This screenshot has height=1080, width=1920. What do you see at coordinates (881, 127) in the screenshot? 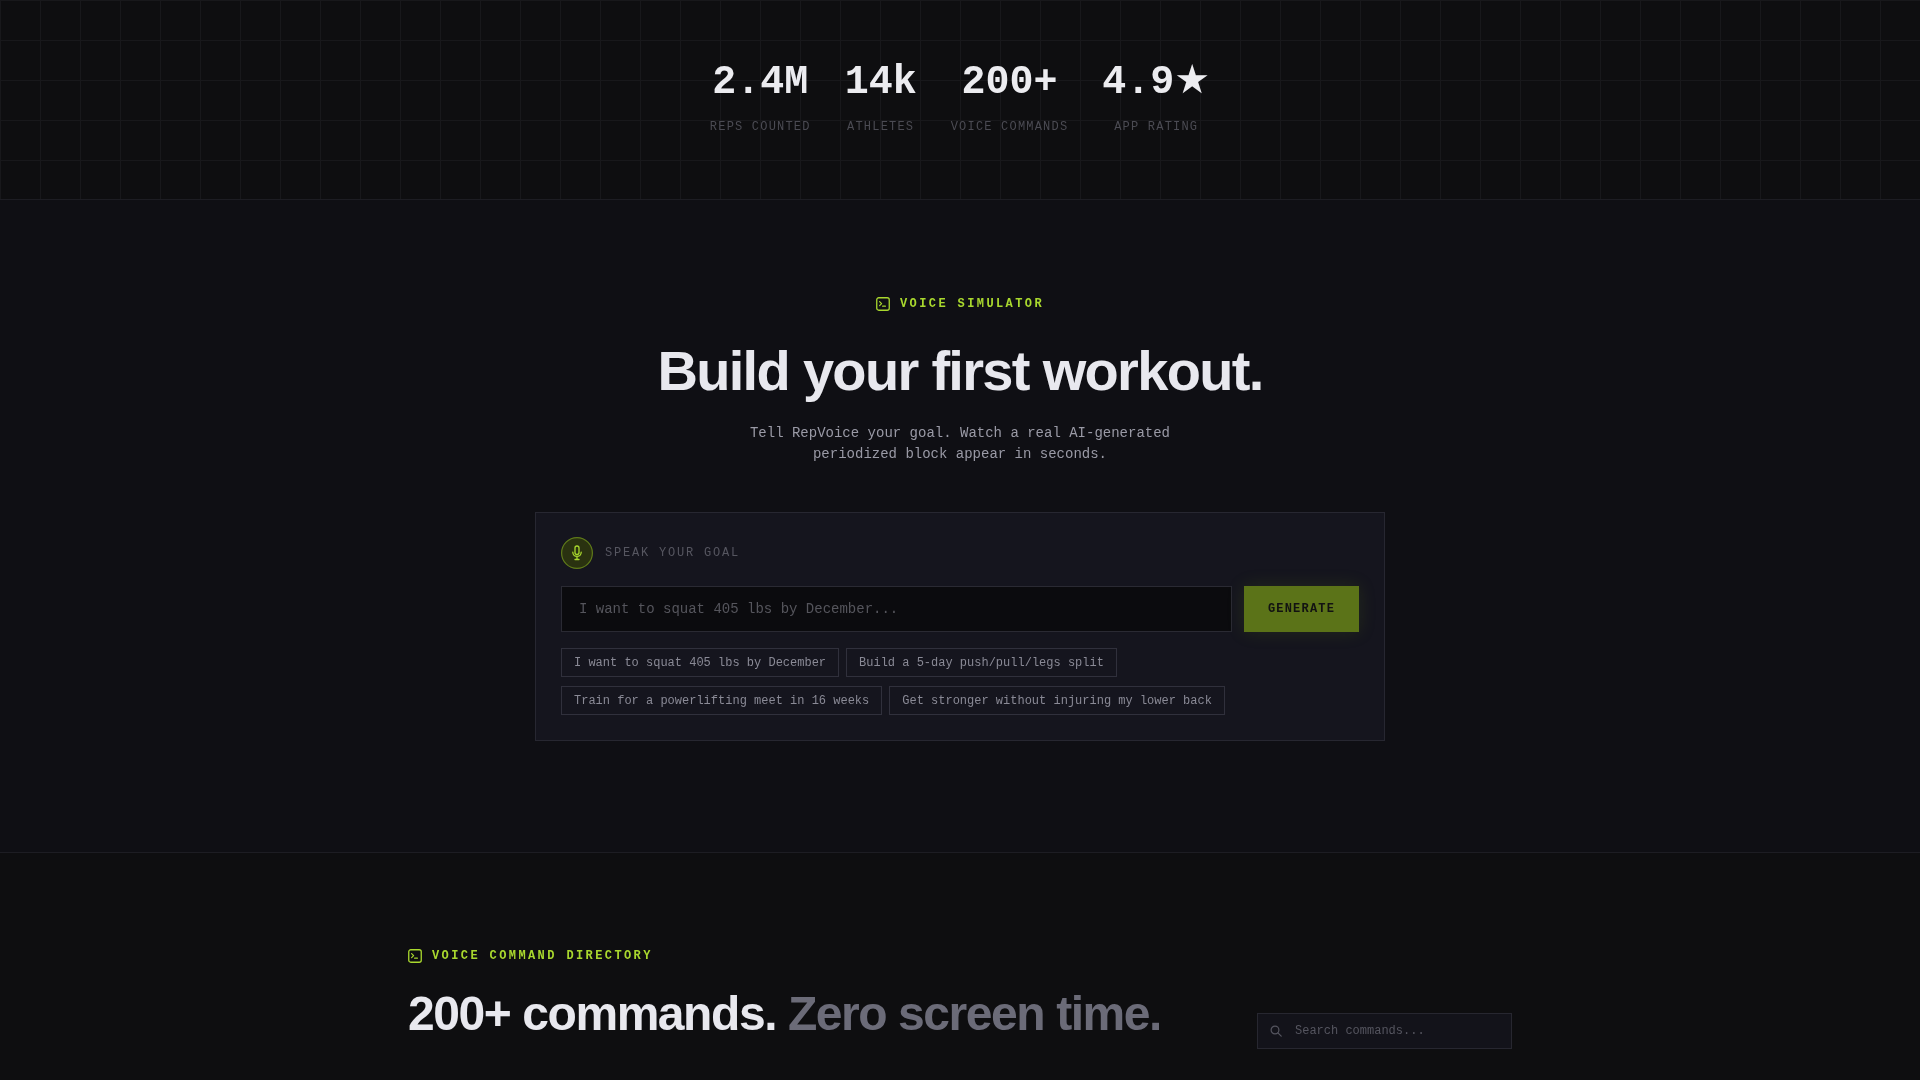
I see `stat-label: ATHLETES` at bounding box center [881, 127].